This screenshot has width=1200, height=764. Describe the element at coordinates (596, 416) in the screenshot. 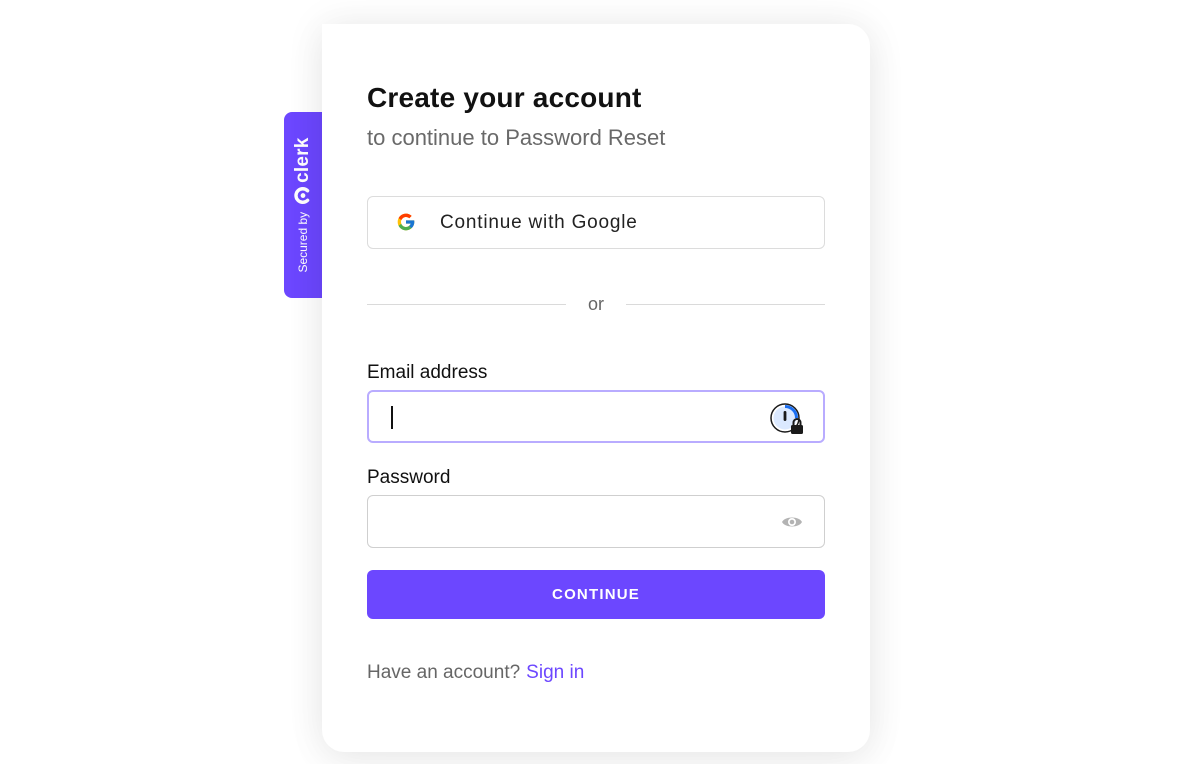

I see `email-field` at that location.